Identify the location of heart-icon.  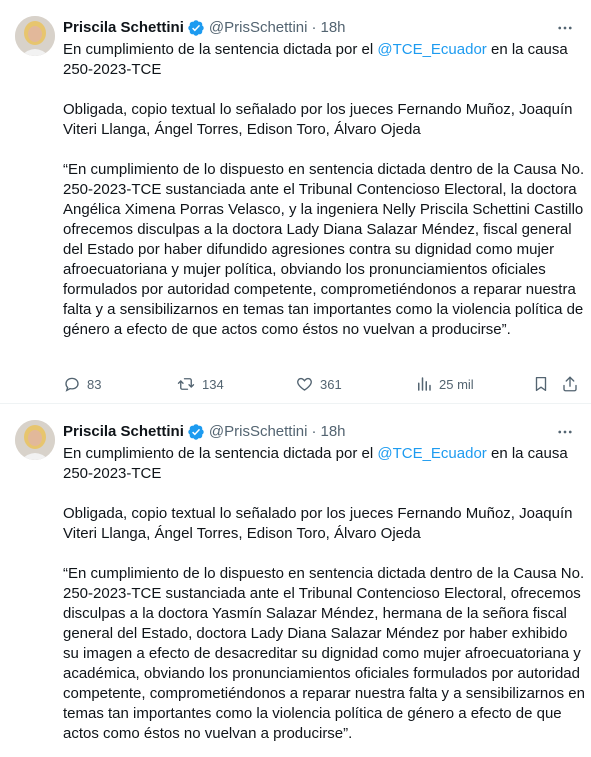
(304, 384).